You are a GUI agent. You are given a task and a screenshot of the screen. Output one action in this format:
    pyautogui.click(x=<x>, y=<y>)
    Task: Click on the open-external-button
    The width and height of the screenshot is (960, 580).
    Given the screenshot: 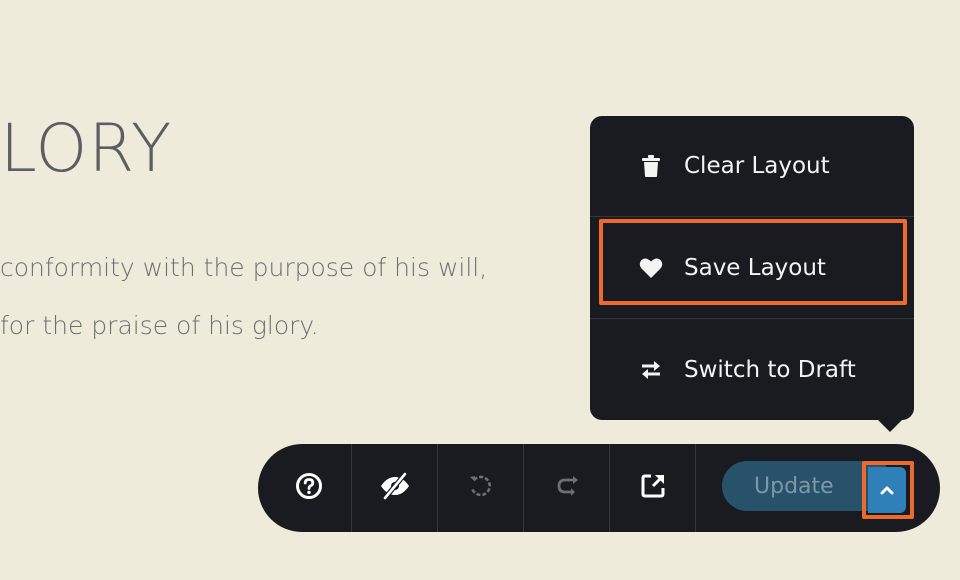 What is the action you would take?
    pyautogui.click(x=653, y=488)
    